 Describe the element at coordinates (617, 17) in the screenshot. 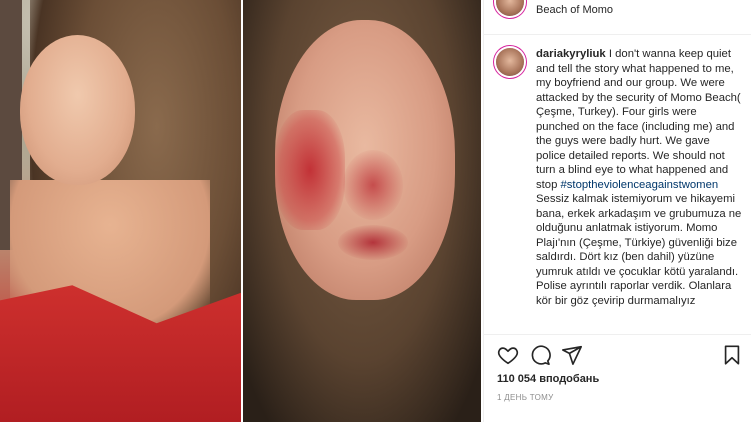

I see `post-header: Beach of Momo` at that location.